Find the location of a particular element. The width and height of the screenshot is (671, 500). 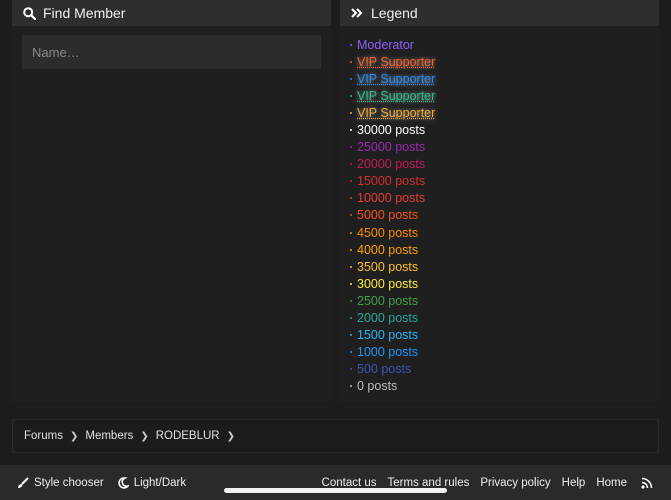

legend-item: 25000 posts is located at coordinates (392, 147).